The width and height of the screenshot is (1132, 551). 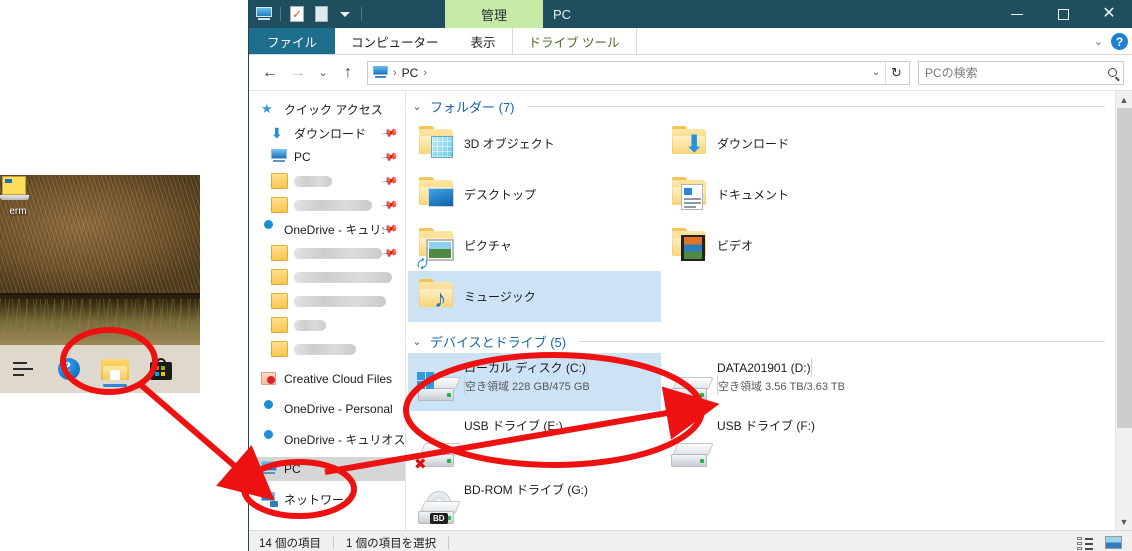 What do you see at coordinates (534, 382) in the screenshot?
I see `list-item-local-disk-c: ローカル ディスク (C:) 空き領域 228 GB/475 GB` at bounding box center [534, 382].